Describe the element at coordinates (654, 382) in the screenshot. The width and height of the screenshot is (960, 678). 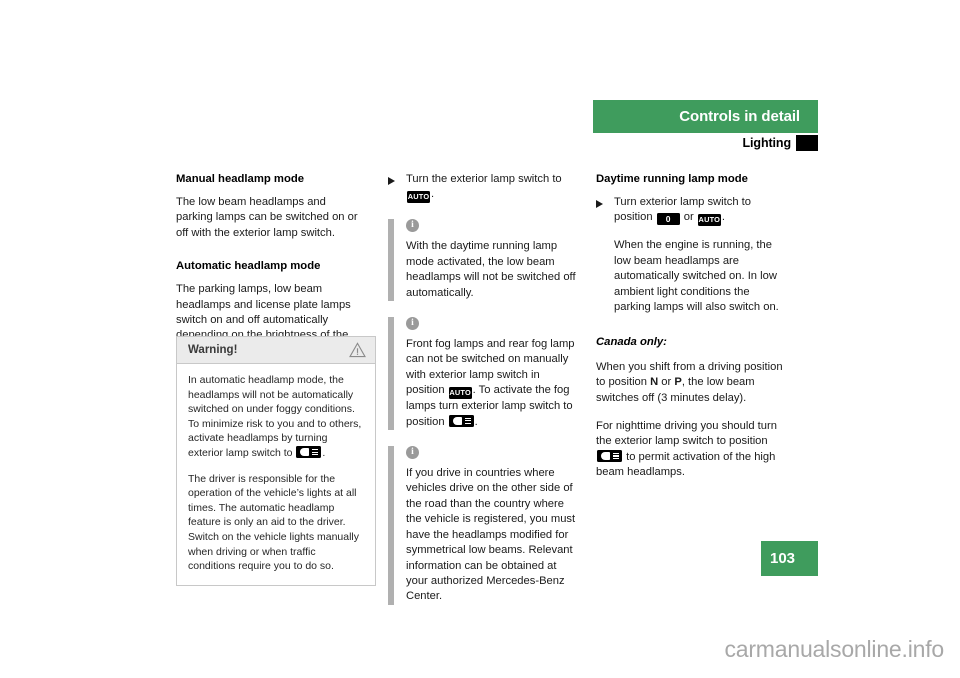
I see `gear-position-n: N` at that location.